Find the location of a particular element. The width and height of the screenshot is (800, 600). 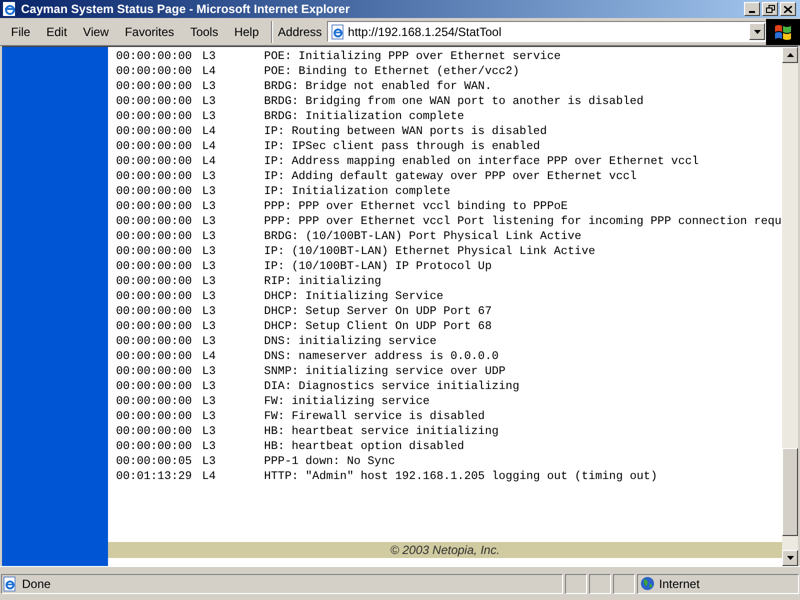

log-message: BRDG: Bridging from one WAN port to another is disabled is located at coordinates (454, 101).